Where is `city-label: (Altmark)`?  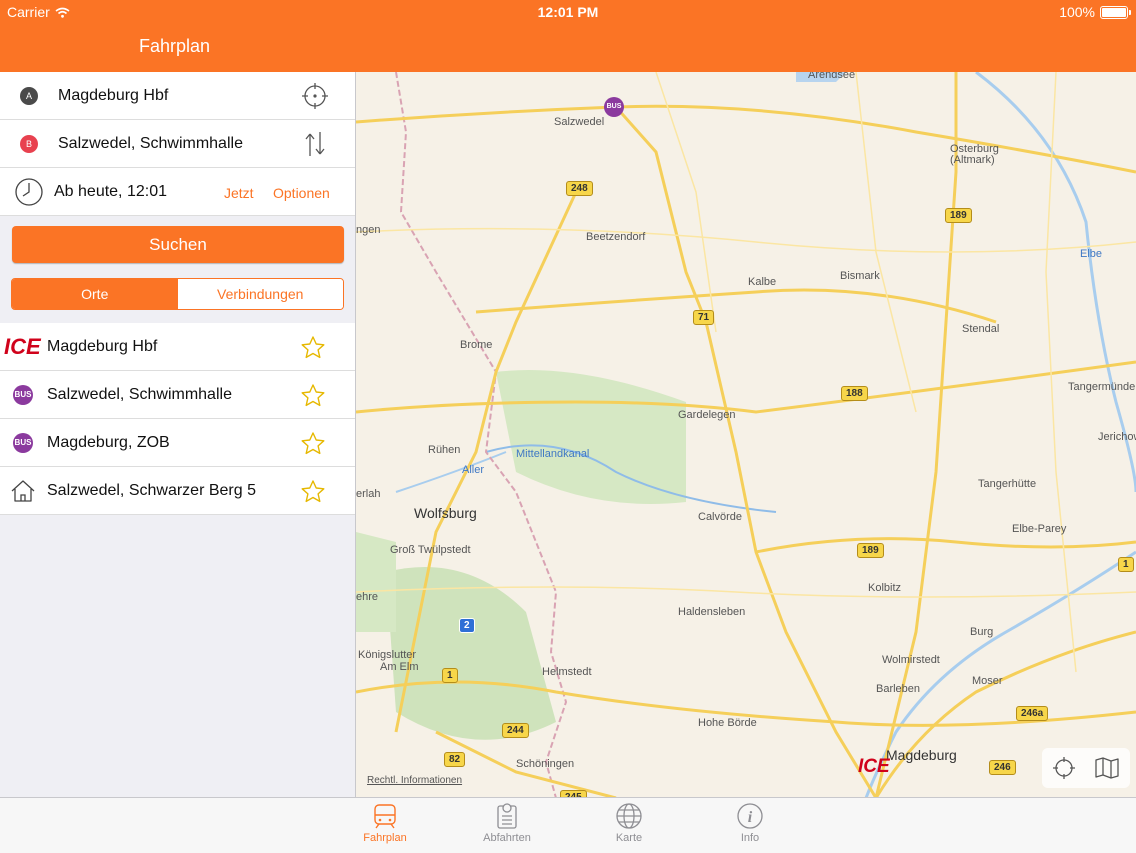
city-label: (Altmark) is located at coordinates (972, 160).